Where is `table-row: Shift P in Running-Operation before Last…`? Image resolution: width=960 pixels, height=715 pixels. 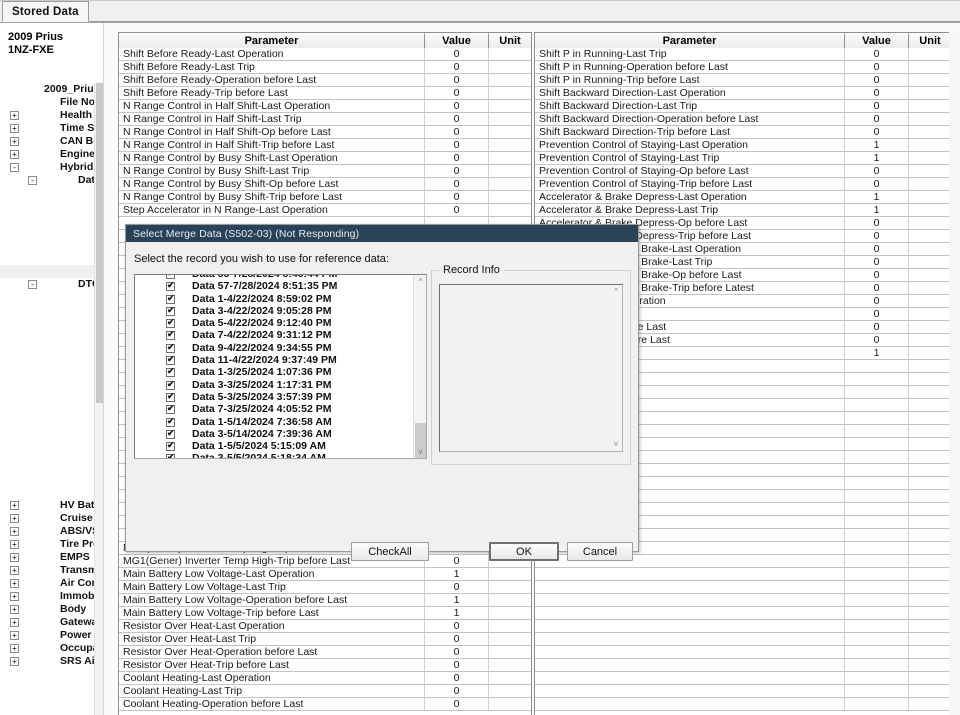
table-row: Shift P in Running-Operation before Last… is located at coordinates (743, 67).